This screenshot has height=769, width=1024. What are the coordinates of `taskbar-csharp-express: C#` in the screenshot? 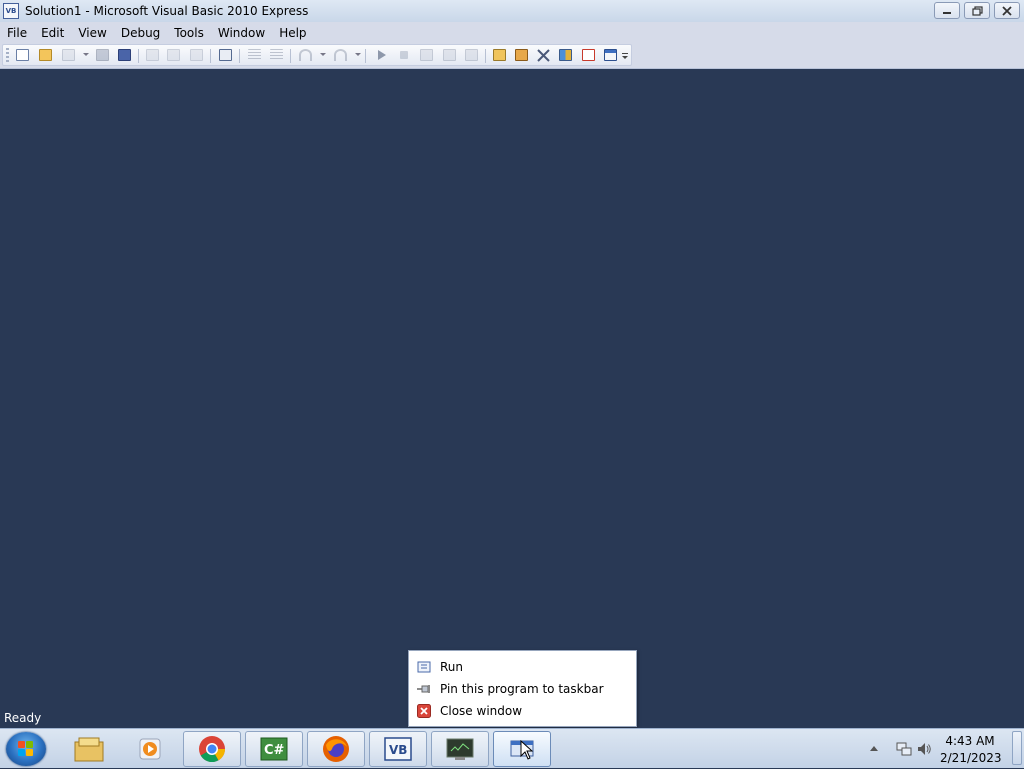 It's located at (274, 749).